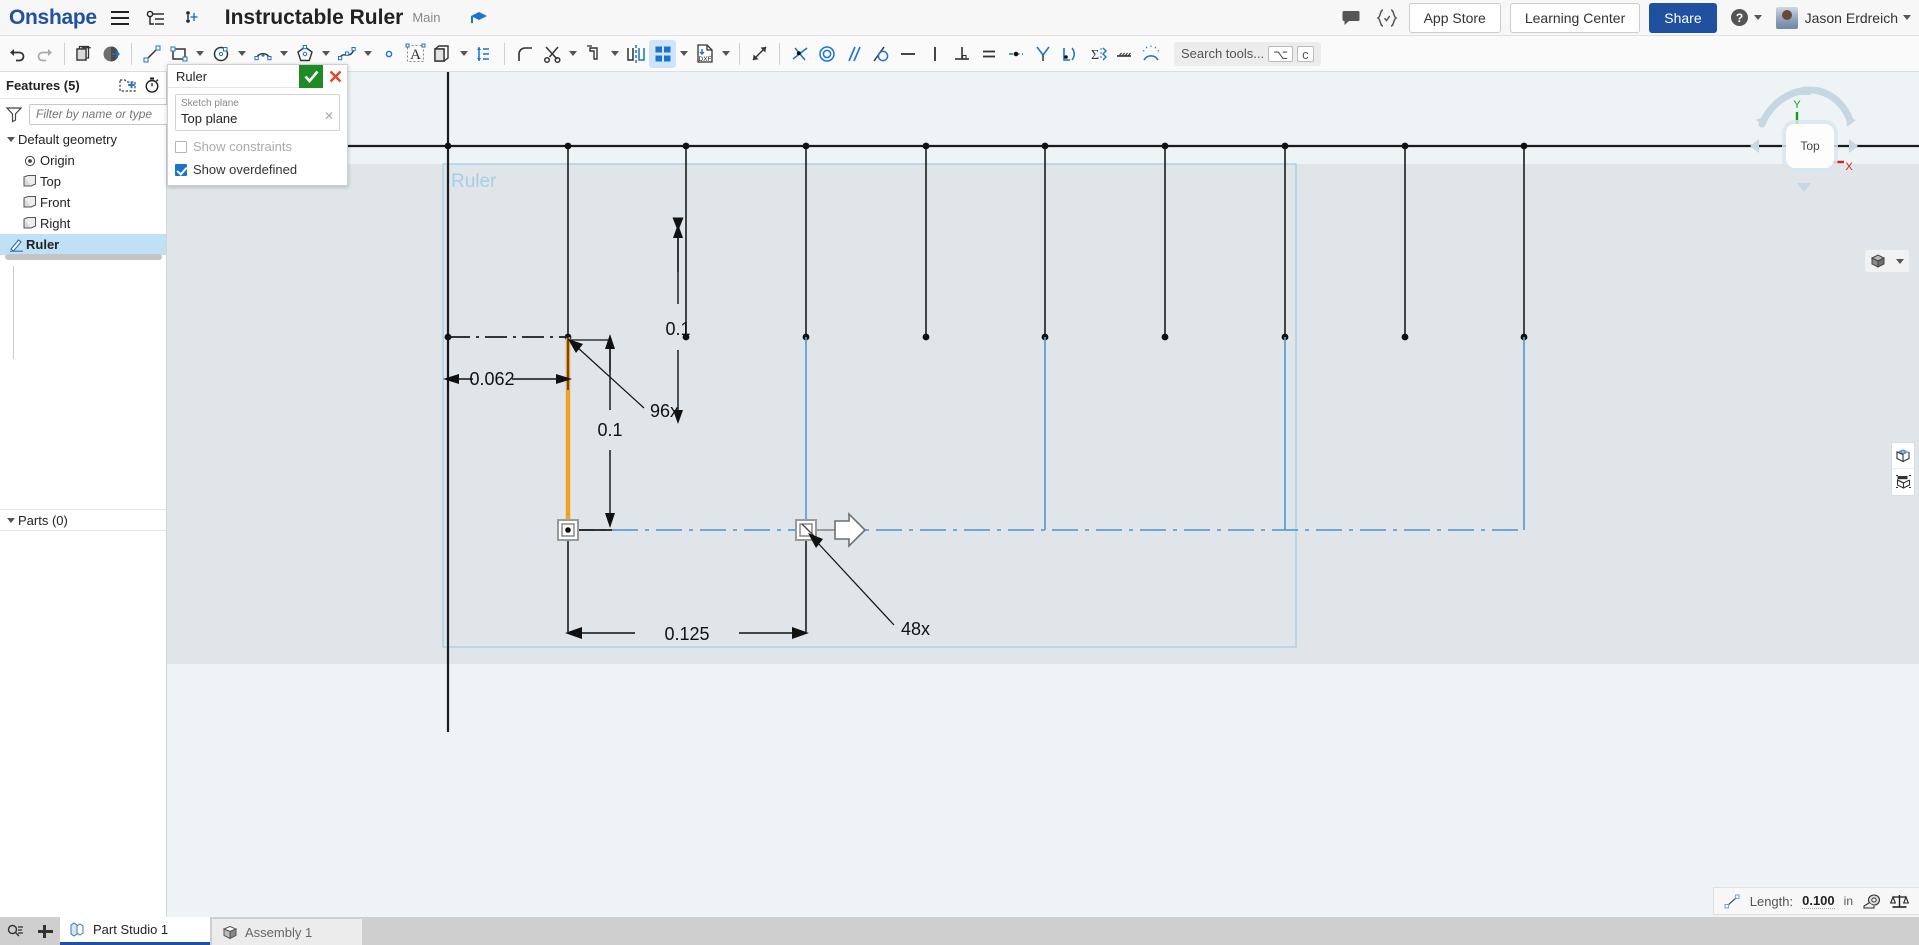 The height and width of the screenshot is (945, 1919). I want to click on view-cube: Y X Top, so click(1804, 139).